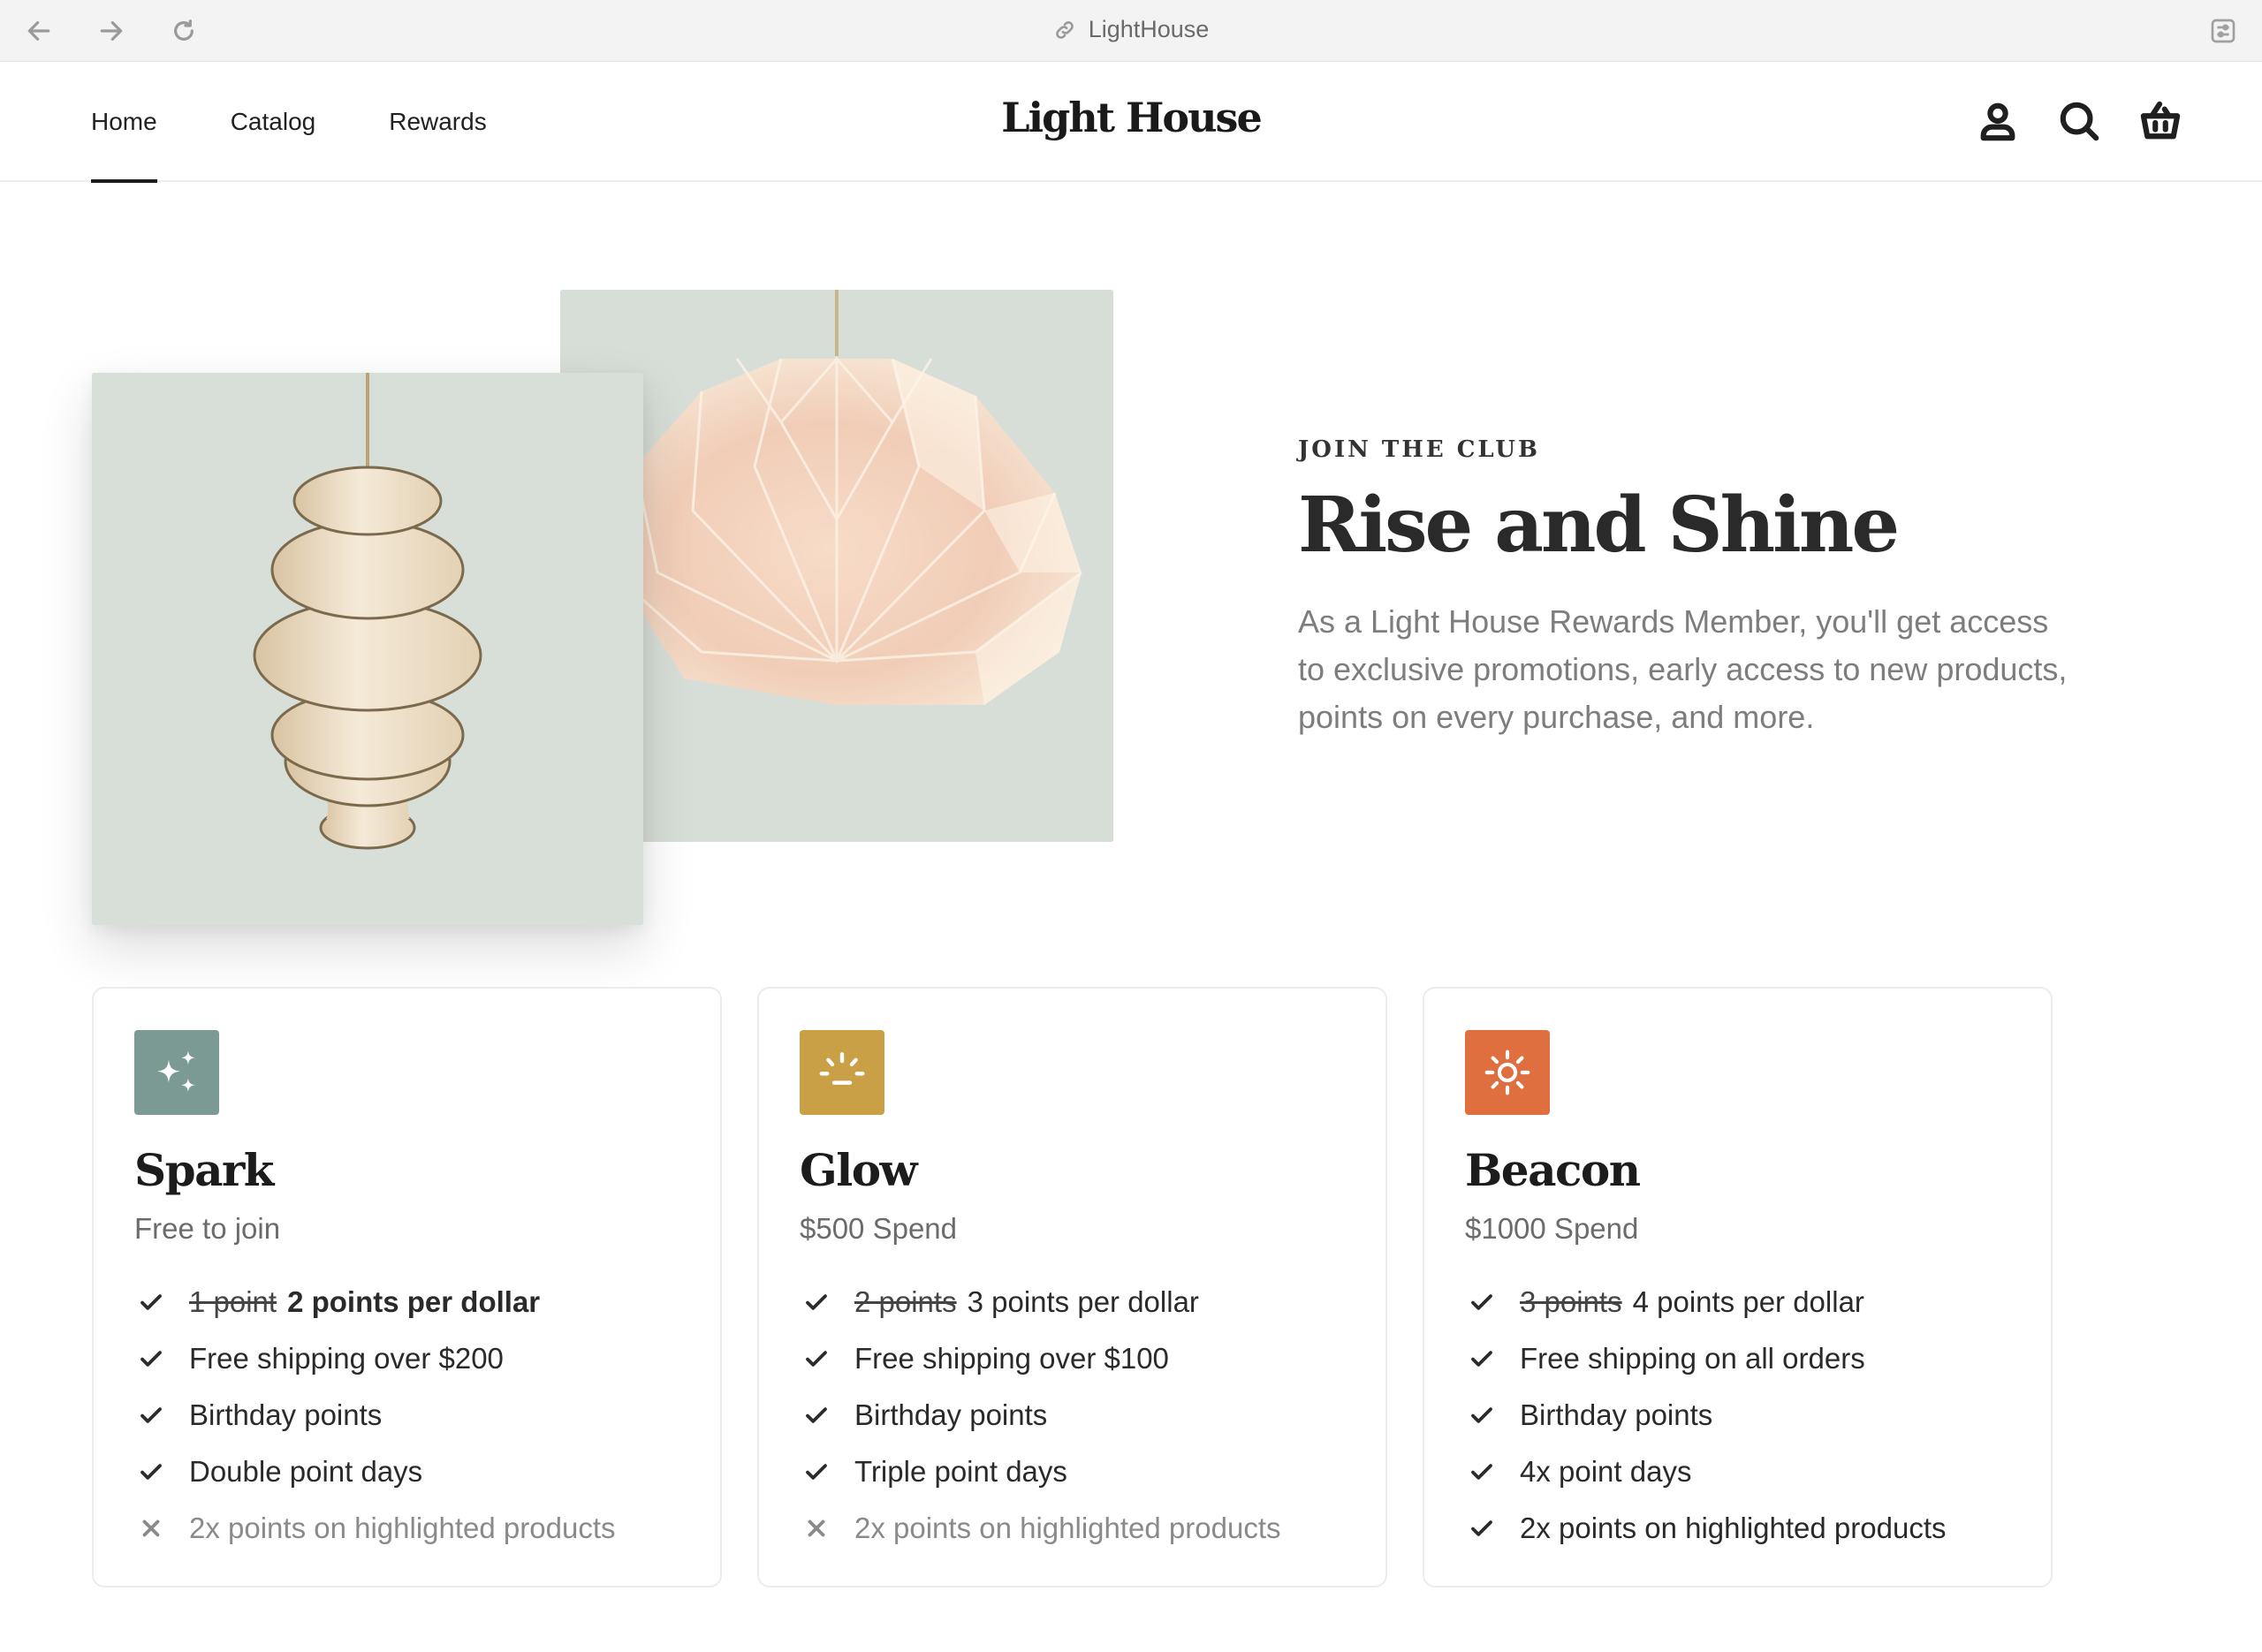 This screenshot has height=1652, width=2262. I want to click on search-button, so click(2079, 121).